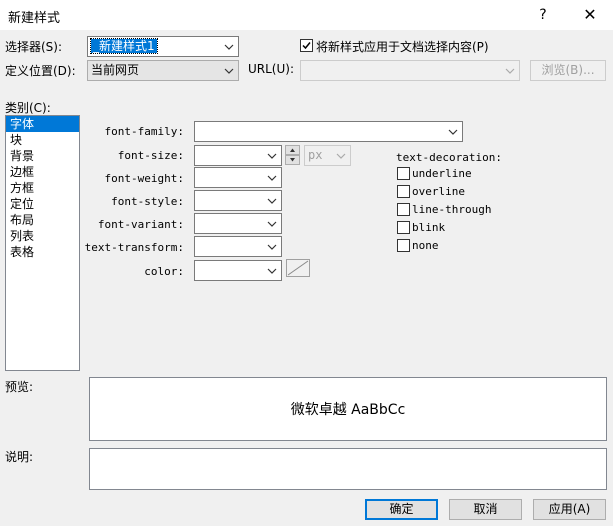  I want to click on text-decoration-option-label: blink, so click(429, 227).